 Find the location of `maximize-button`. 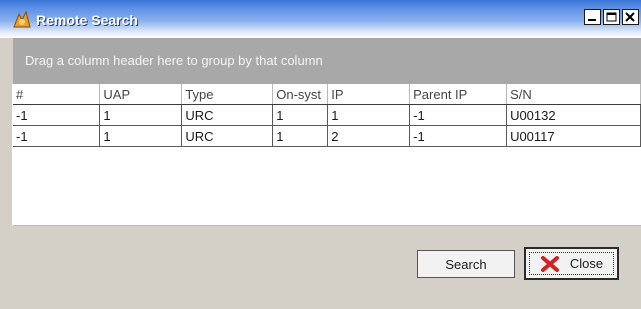

maximize-button is located at coordinates (611, 17).